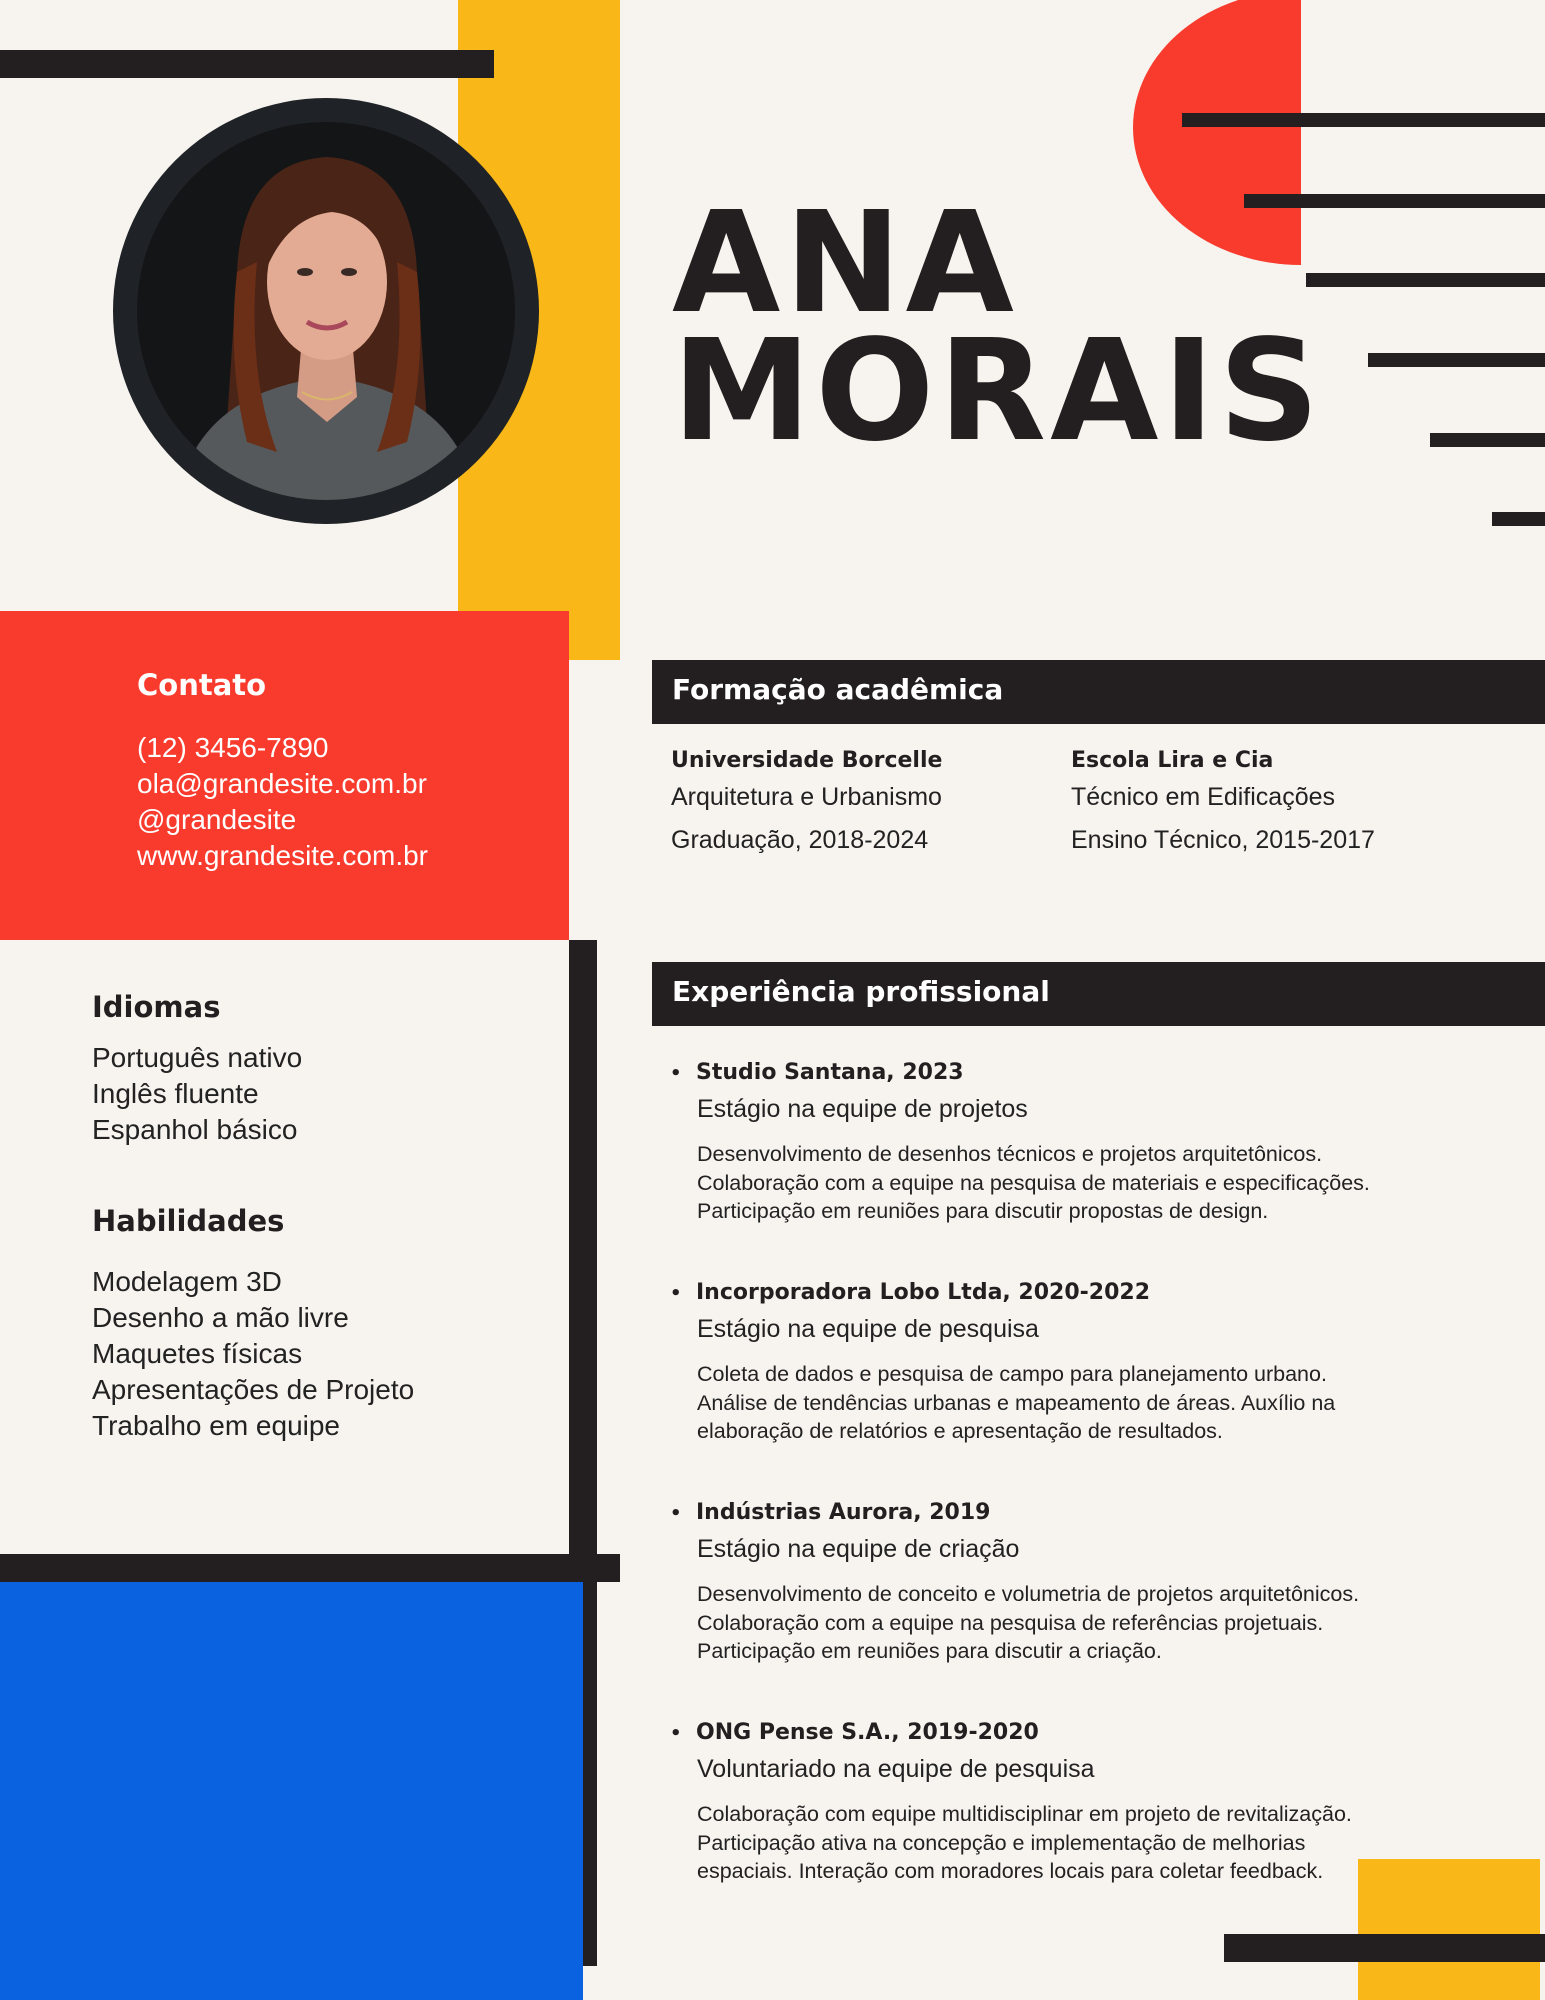  Describe the element at coordinates (195, 1129) in the screenshot. I see `language-item: Espanhol básico` at that location.